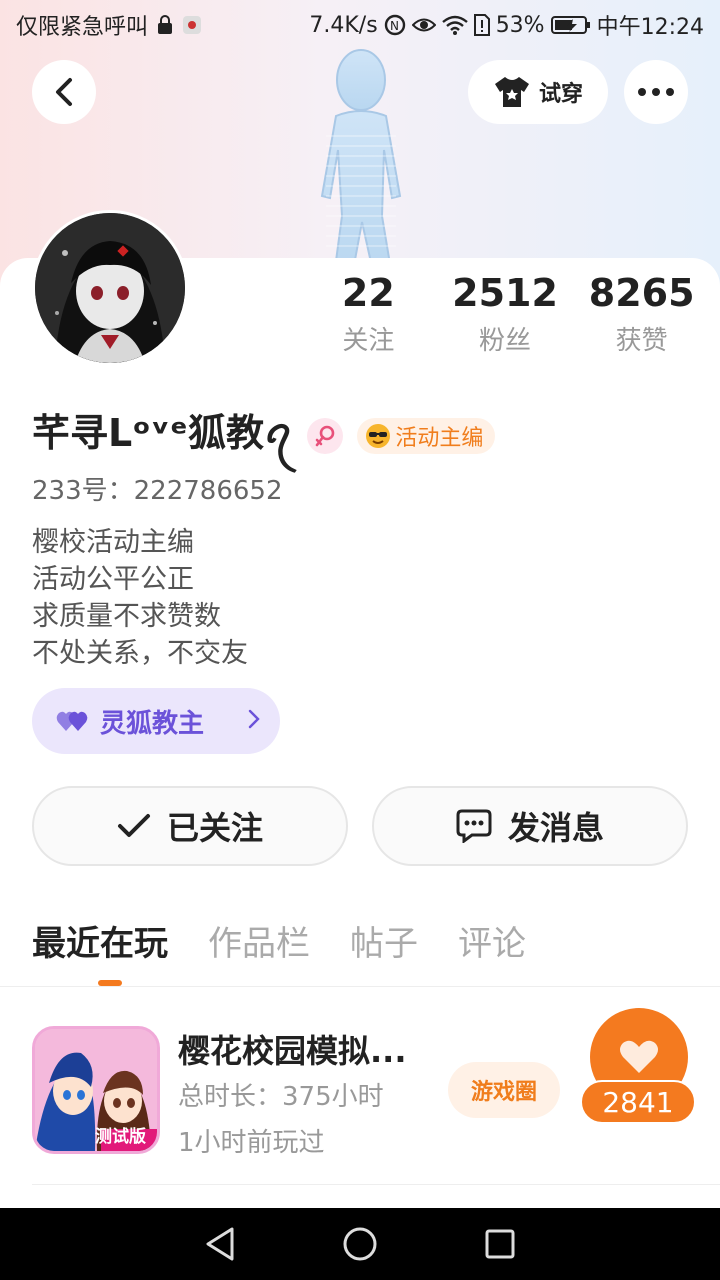  I want to click on game-icon: 测试版, so click(96, 1090).